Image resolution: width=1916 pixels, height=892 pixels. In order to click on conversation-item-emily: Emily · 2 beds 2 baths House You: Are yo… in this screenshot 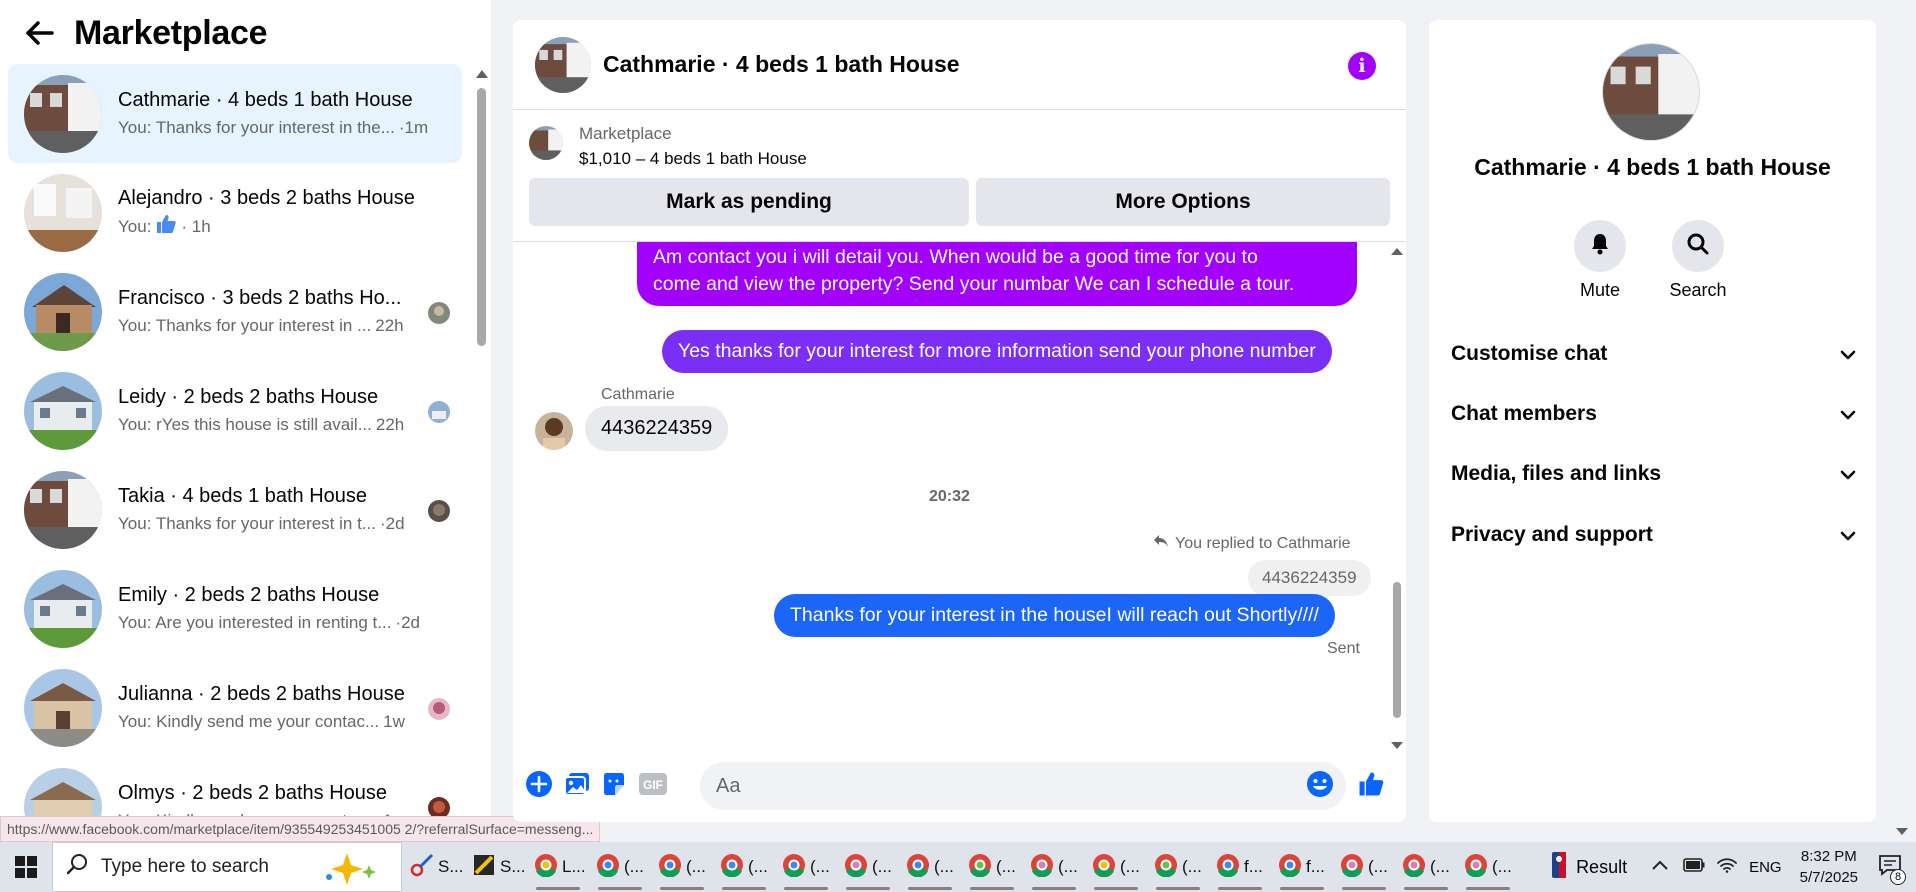, I will do `click(235, 608)`.